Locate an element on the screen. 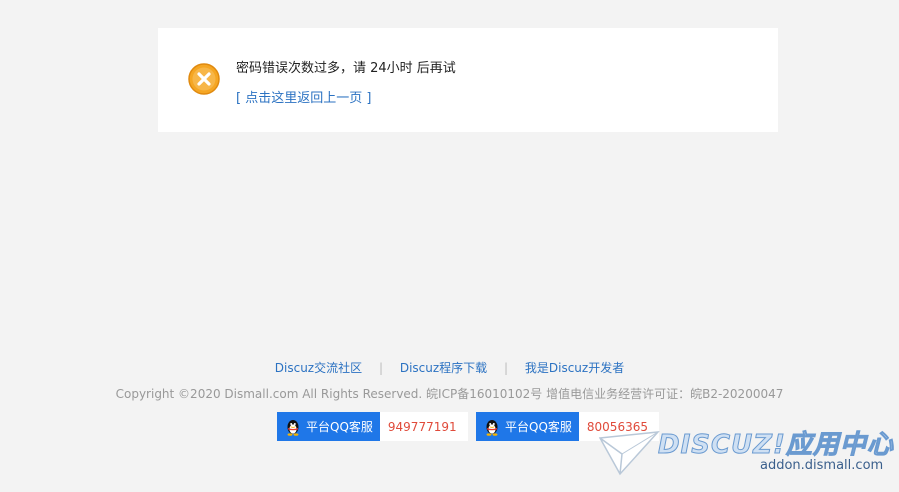 The image size is (899, 492). watermark: DISCUZ!应用中心 addon.dismall.com is located at coordinates (748, 457).